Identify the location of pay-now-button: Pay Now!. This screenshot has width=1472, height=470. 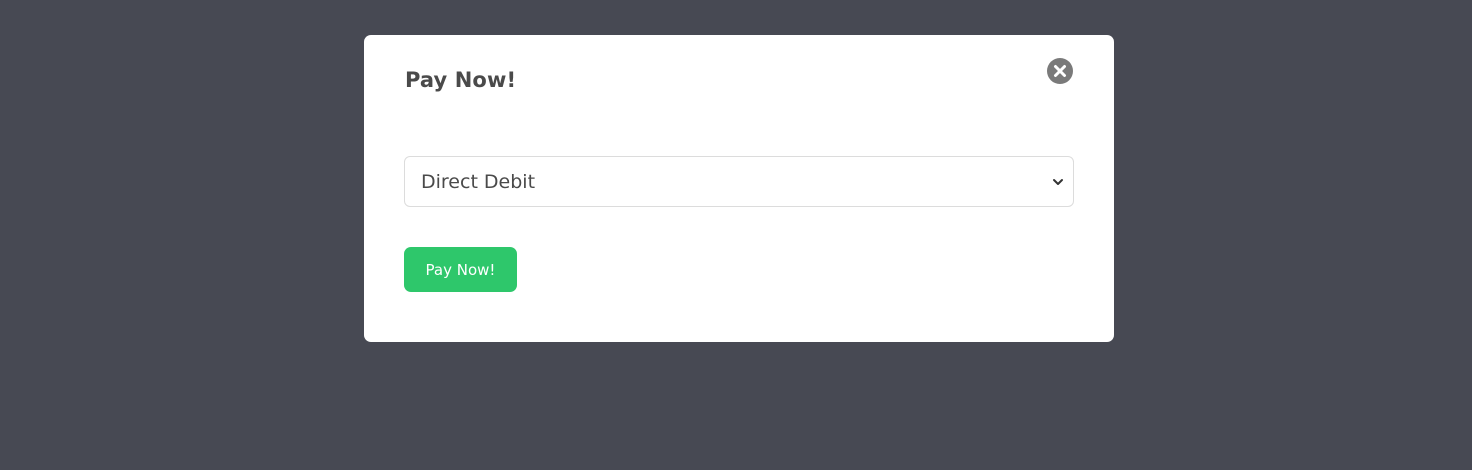
(460, 269).